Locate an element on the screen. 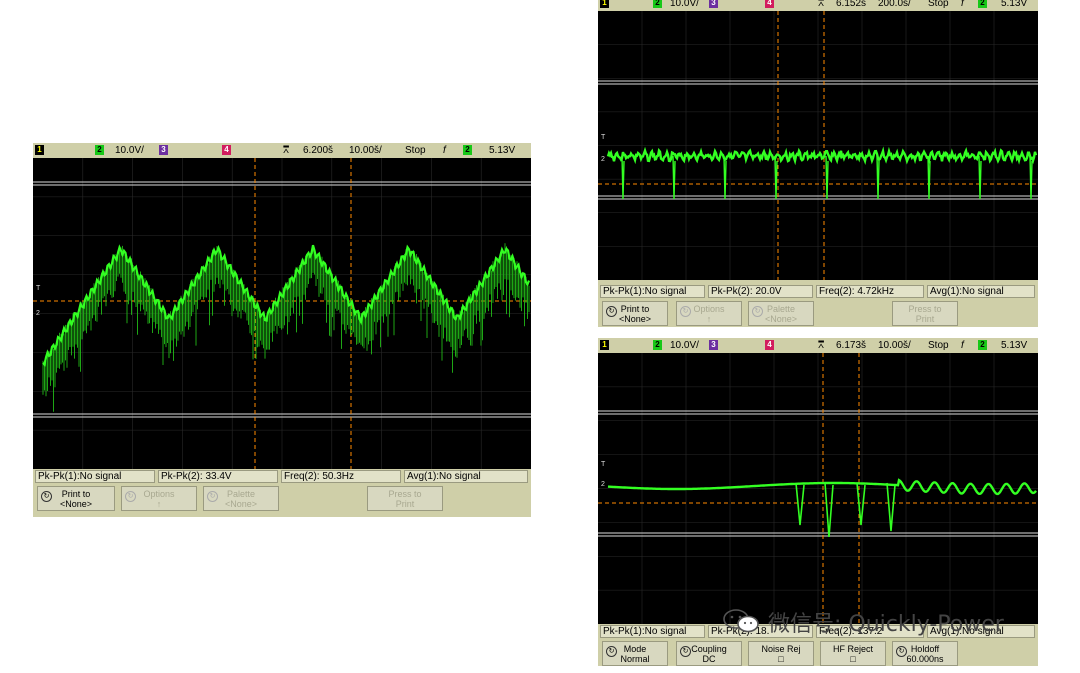 The height and width of the screenshot is (673, 1080). softkey-noise-rej: Noise Rej □ is located at coordinates (781, 653).